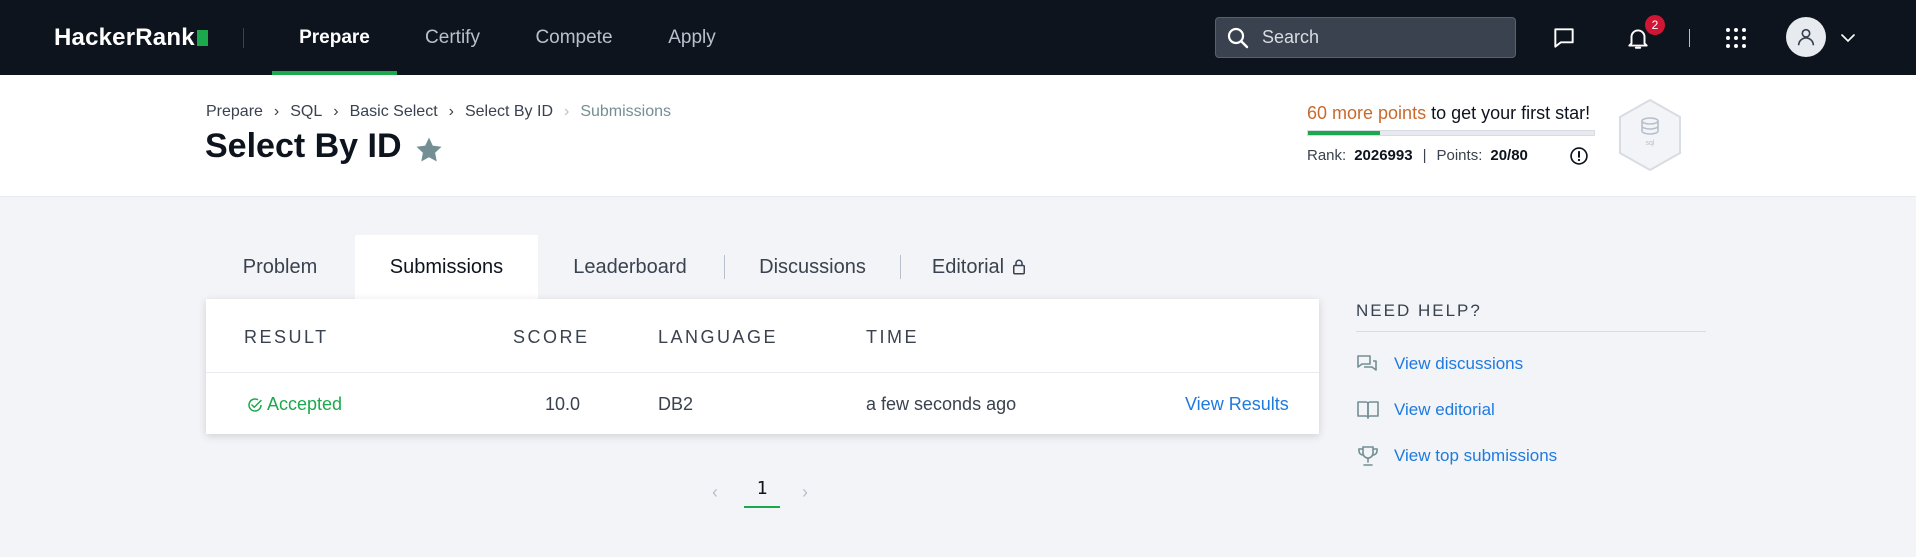 This screenshot has width=1916, height=557. I want to click on lock-icon, so click(1019, 267).